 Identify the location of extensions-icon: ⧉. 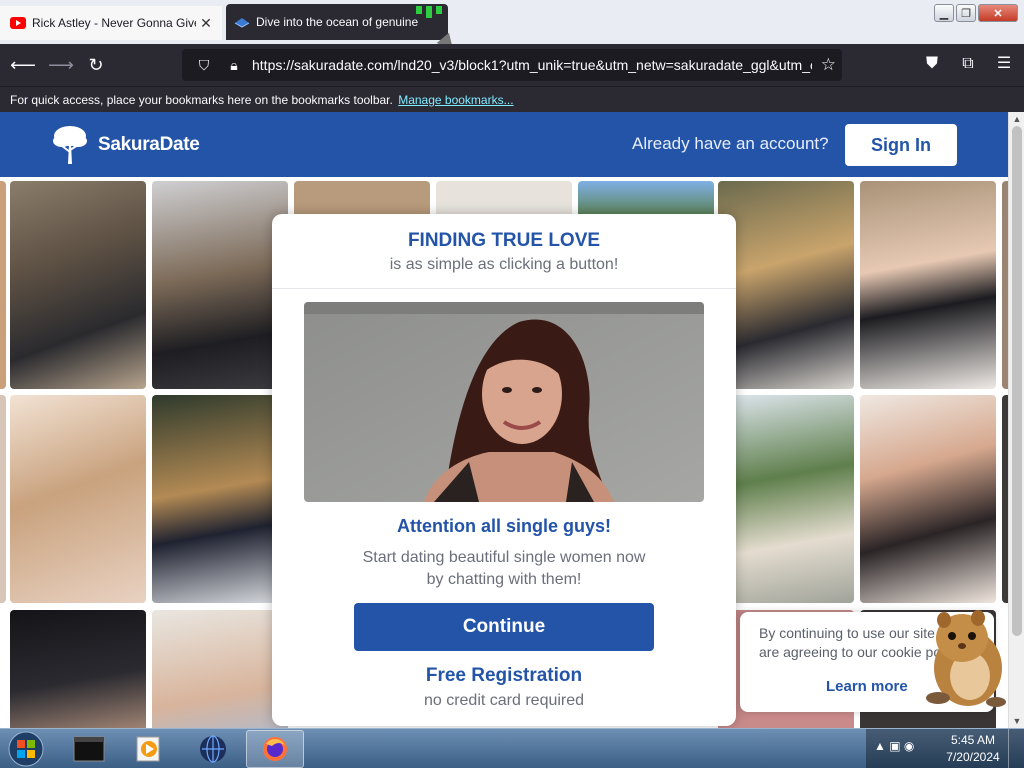
(968, 64).